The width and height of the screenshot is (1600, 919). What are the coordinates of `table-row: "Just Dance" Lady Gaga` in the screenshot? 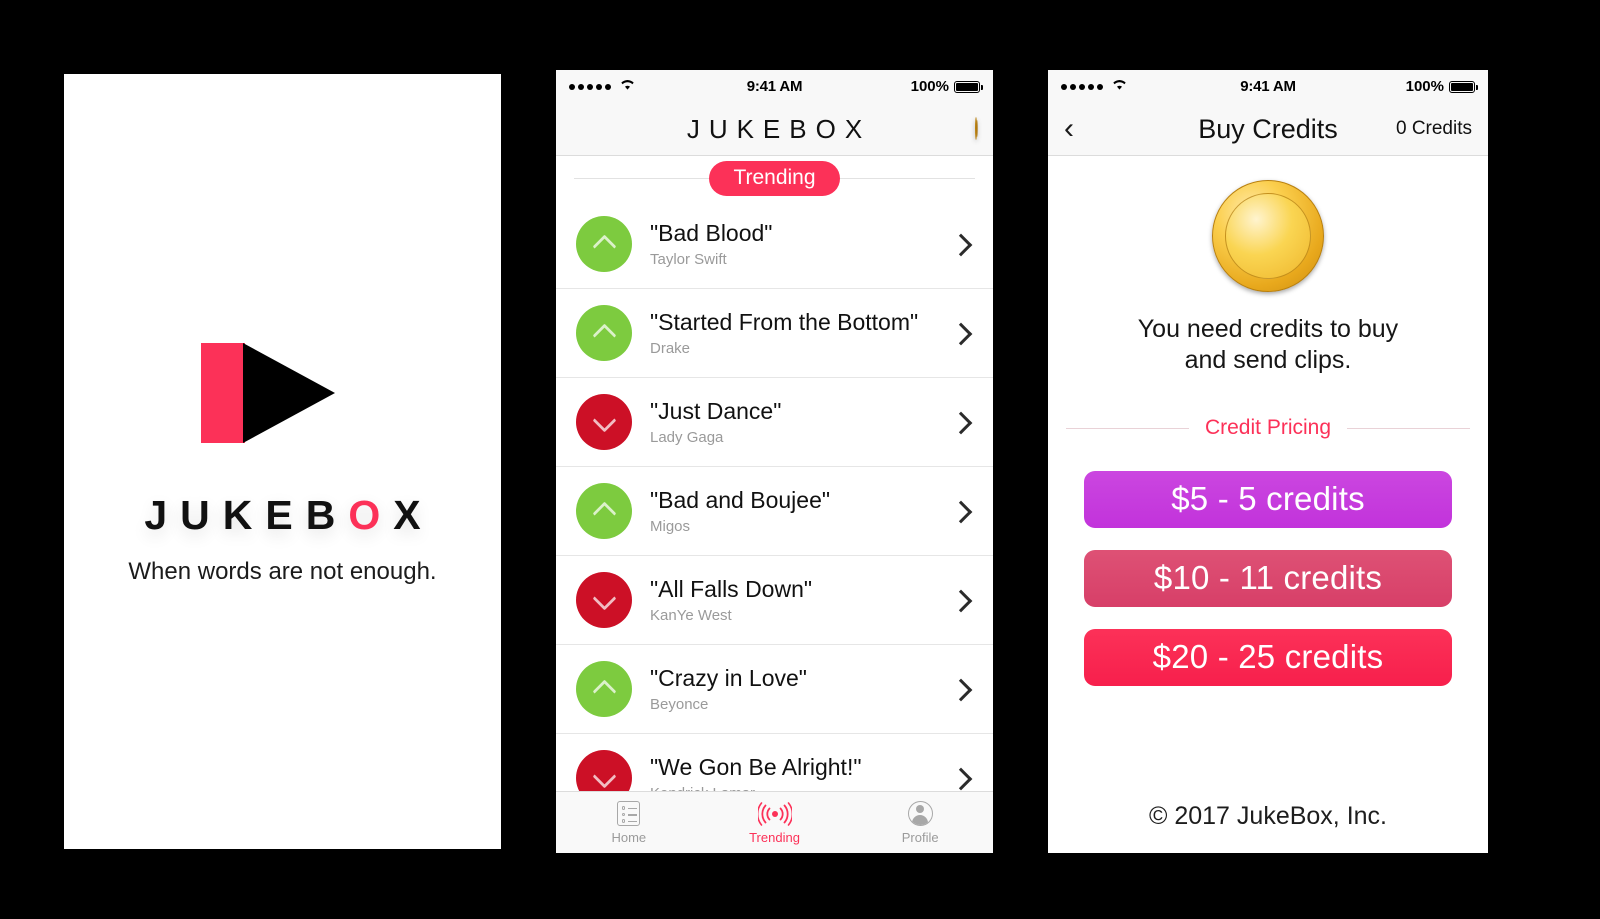 It's located at (774, 422).